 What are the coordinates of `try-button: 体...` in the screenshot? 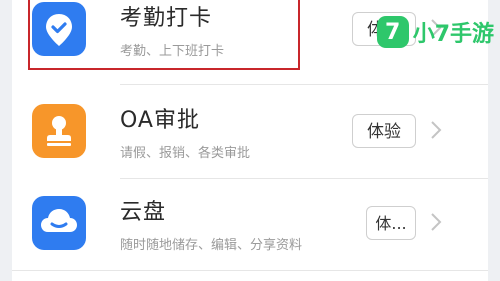 It's located at (391, 223).